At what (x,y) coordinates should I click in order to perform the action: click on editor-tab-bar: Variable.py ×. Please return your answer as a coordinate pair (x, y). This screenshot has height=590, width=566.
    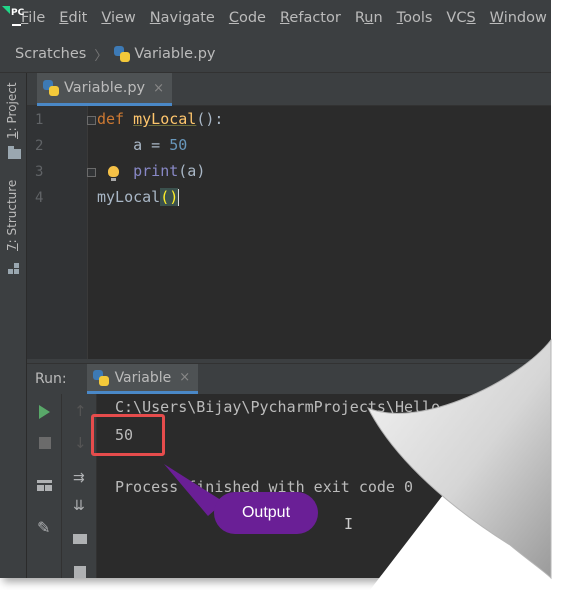
    Looking at the image, I should click on (289, 89).